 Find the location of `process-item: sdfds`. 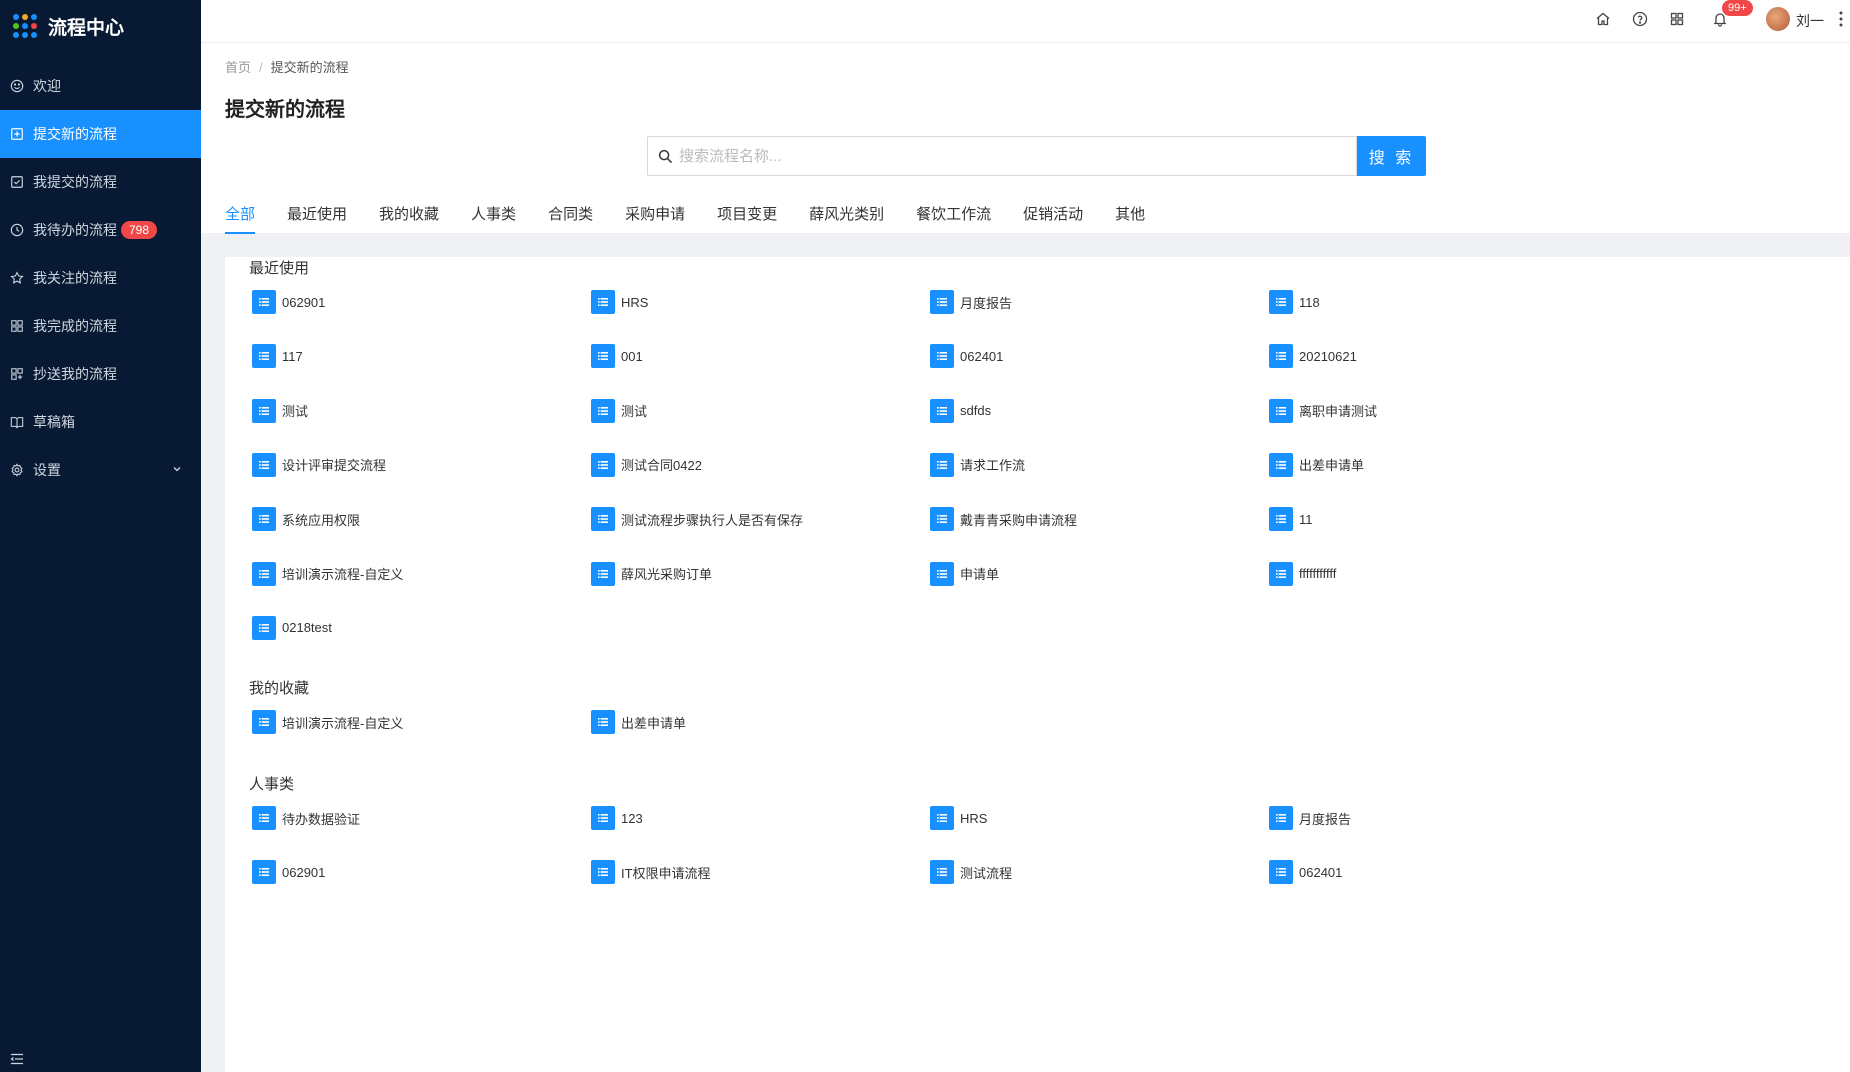

process-item: sdfds is located at coordinates (960, 410).